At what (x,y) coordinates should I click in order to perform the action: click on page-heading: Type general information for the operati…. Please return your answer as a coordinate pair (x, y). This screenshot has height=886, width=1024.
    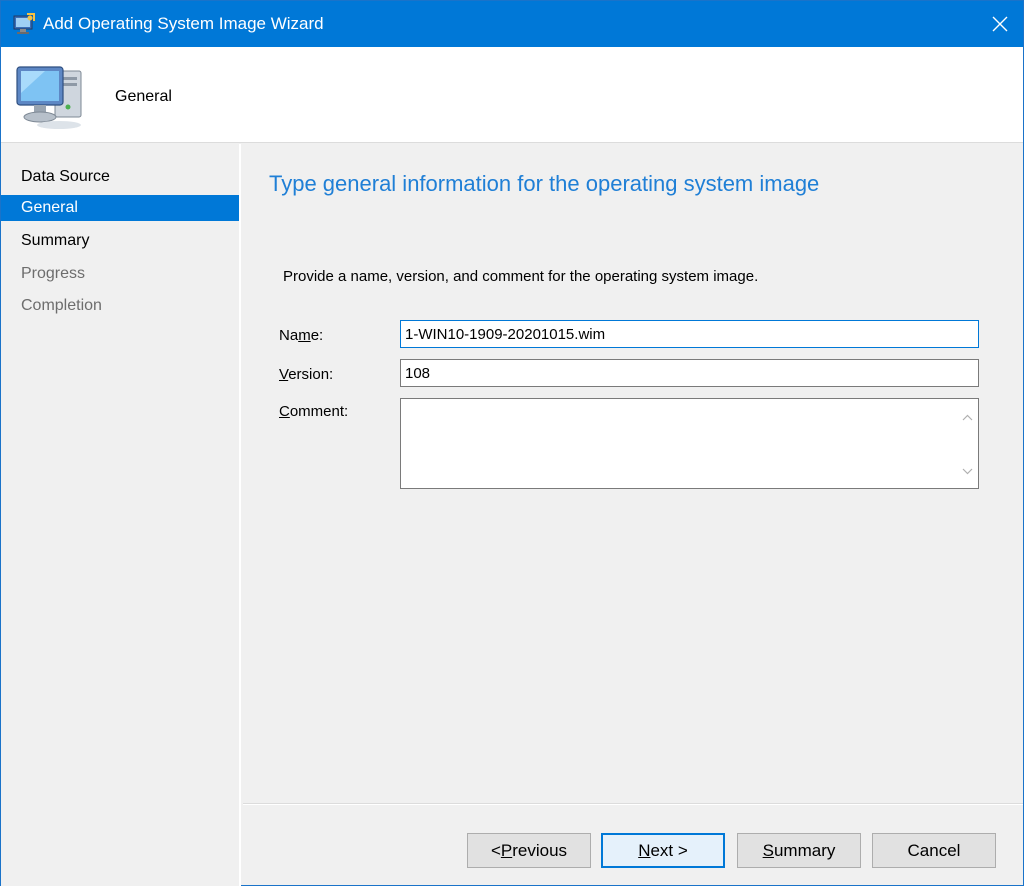
    Looking at the image, I should click on (544, 183).